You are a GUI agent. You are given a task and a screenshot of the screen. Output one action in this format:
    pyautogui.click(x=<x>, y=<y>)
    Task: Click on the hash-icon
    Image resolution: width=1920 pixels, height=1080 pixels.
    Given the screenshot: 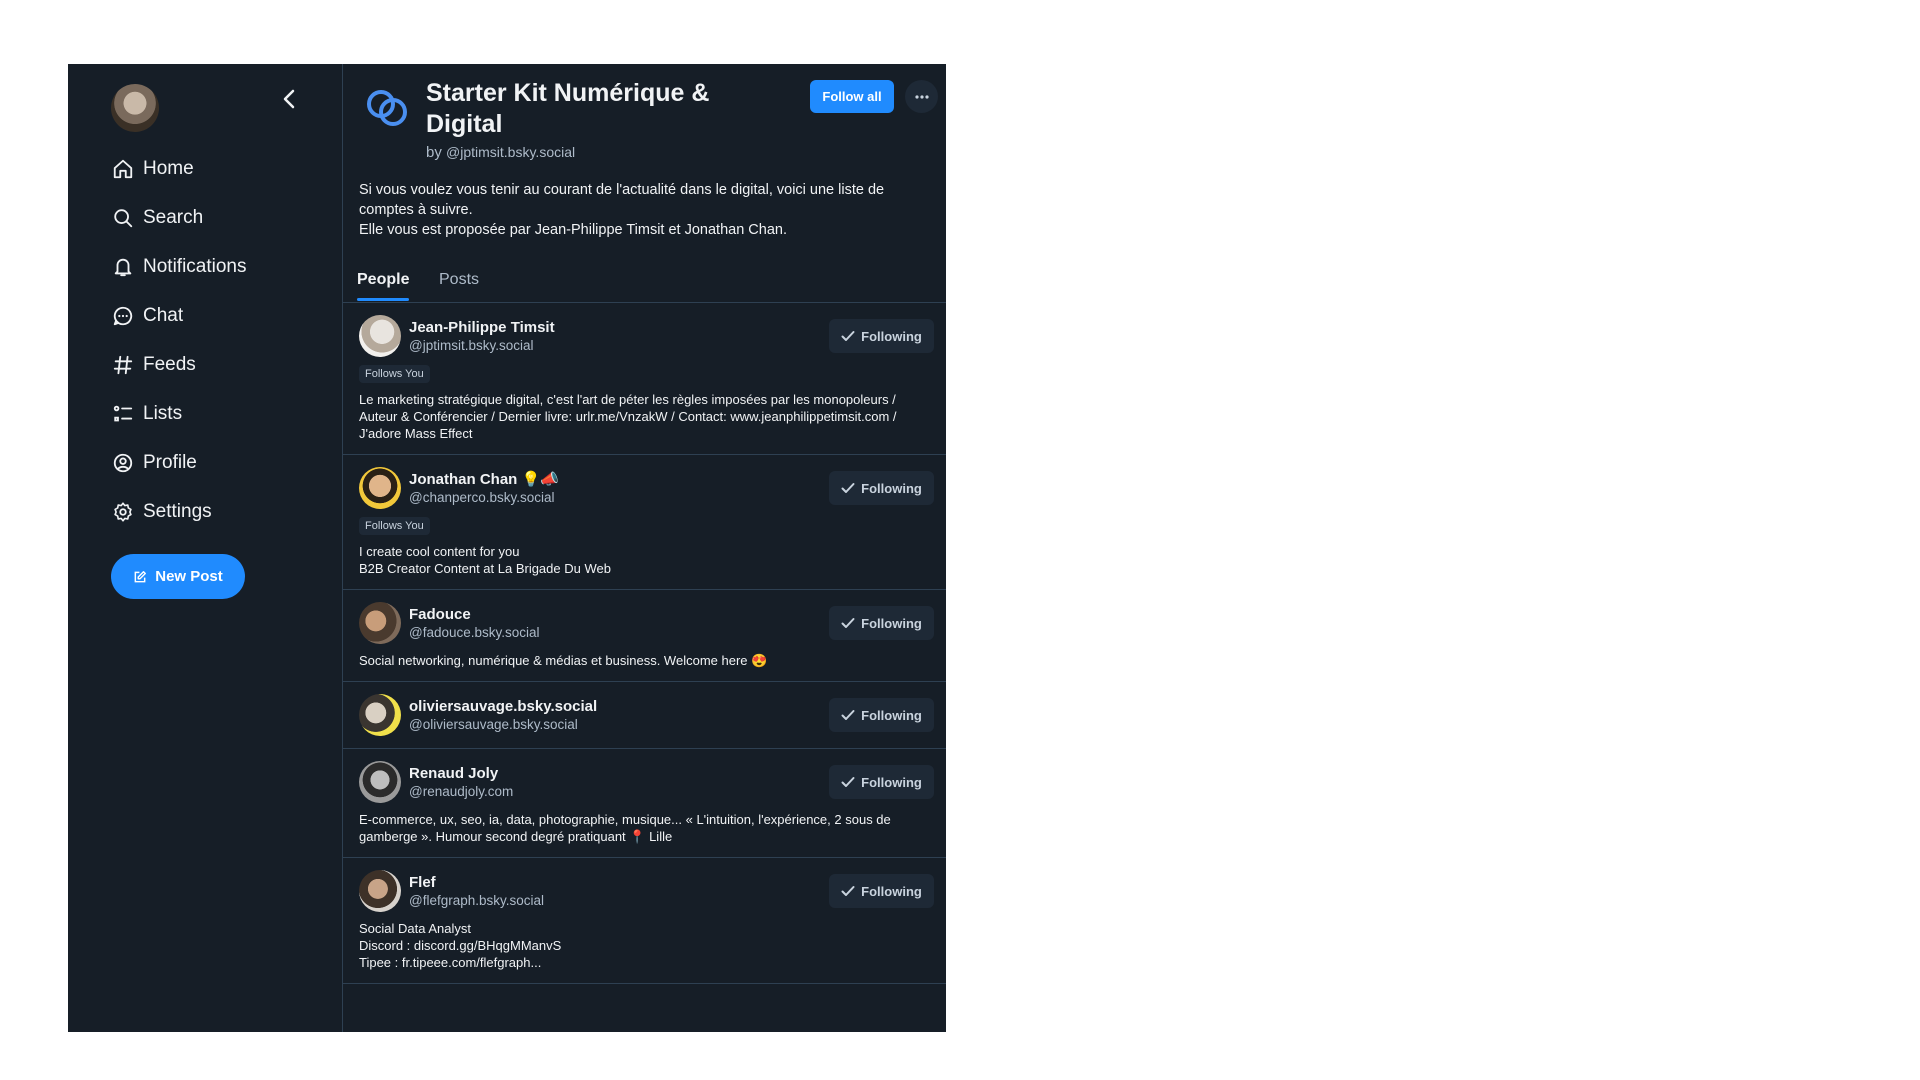 What is the action you would take?
    pyautogui.click(x=123, y=365)
    